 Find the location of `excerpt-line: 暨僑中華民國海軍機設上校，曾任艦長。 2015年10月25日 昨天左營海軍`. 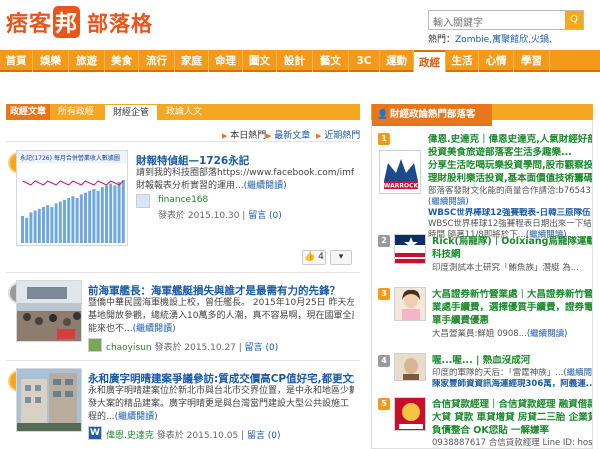

excerpt-line: 暨僑中華民國海軍機設上校，曾任艦長。 2015年10月25日 昨天左營海軍 is located at coordinates (221, 303).